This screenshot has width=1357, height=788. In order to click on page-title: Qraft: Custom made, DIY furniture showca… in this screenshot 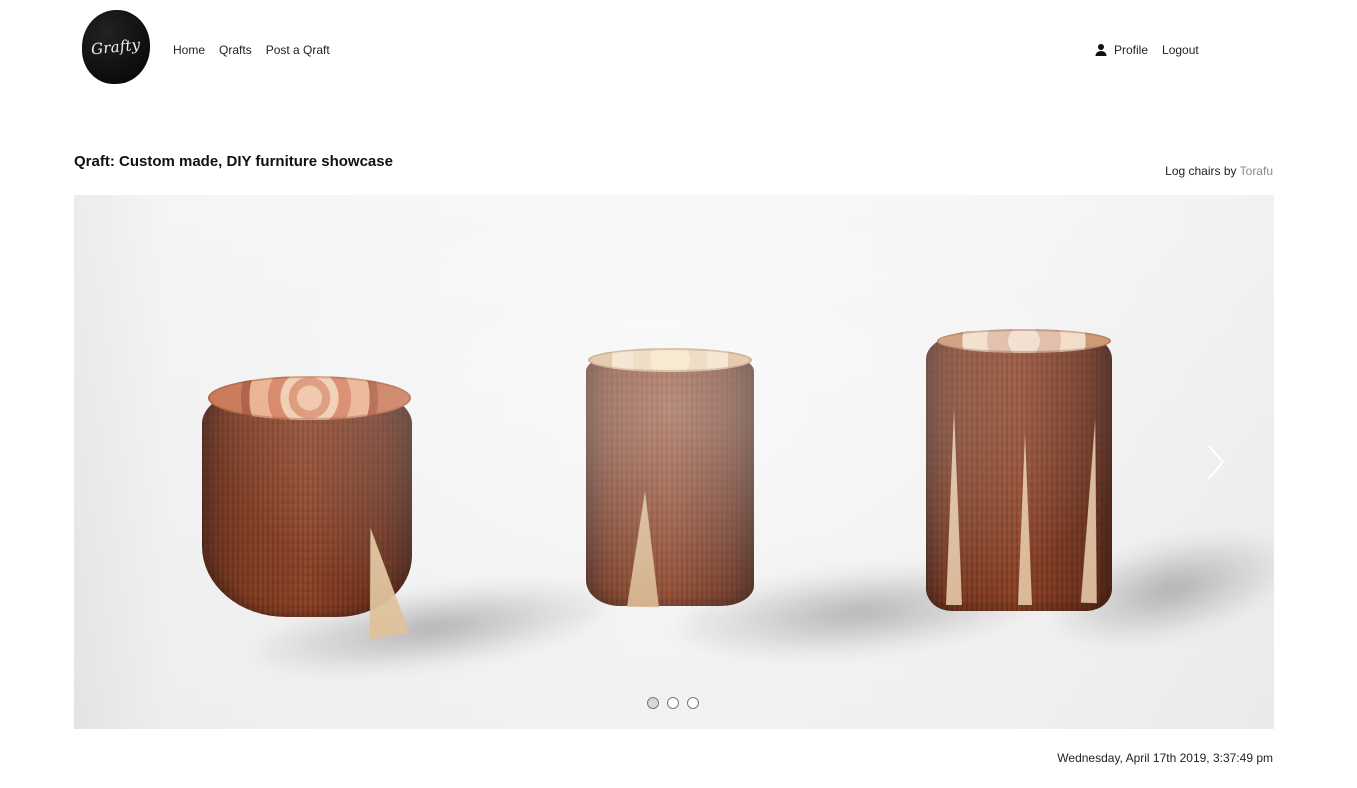, I will do `click(233, 162)`.